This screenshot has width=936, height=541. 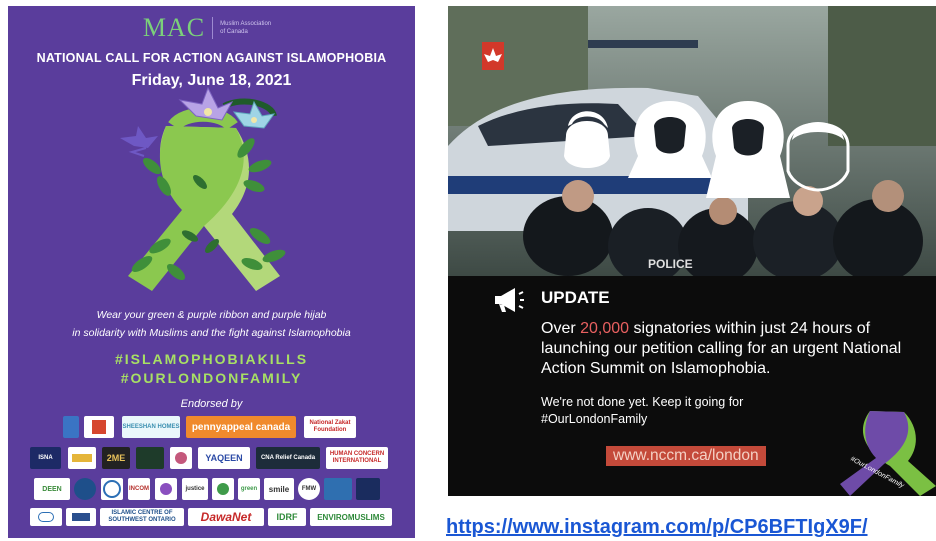 What do you see at coordinates (686, 456) in the screenshot?
I see `nccm-url-link: www.nccm.ca/london` at bounding box center [686, 456].